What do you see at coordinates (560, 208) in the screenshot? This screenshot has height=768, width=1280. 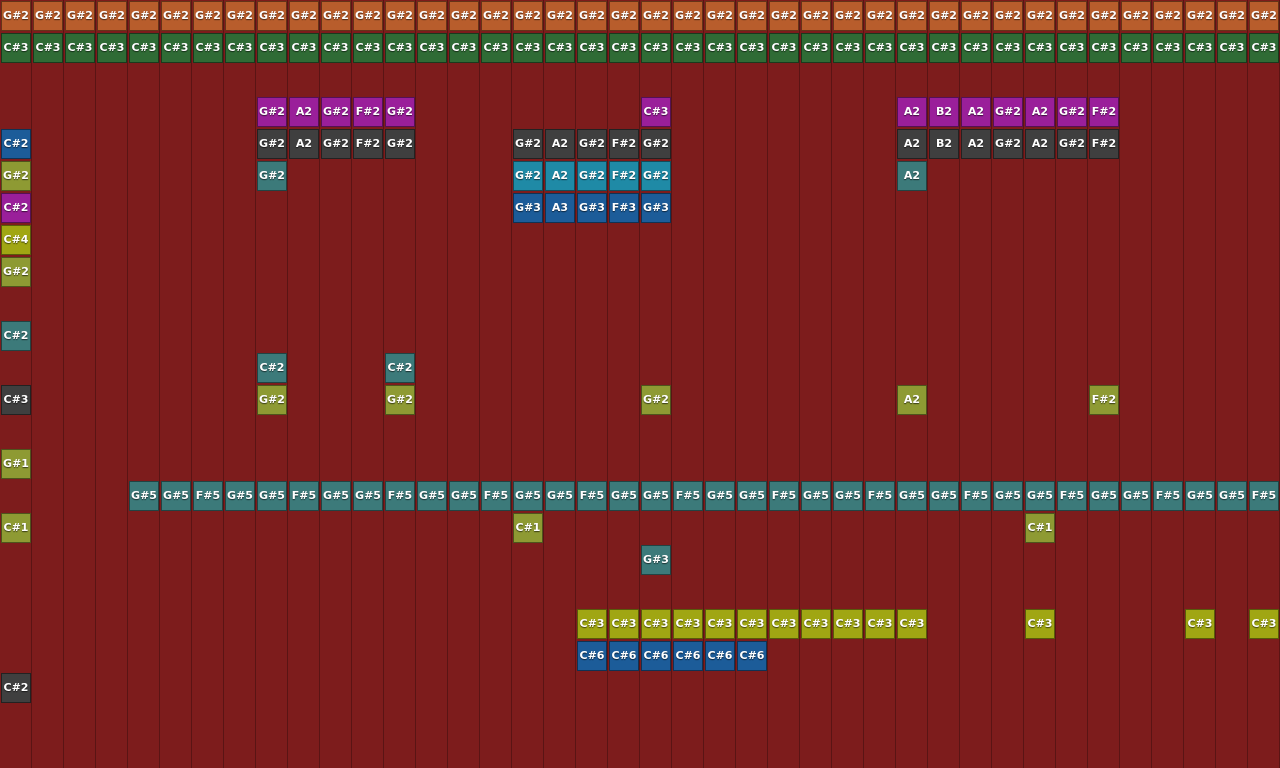 I see `note-cell: A3` at bounding box center [560, 208].